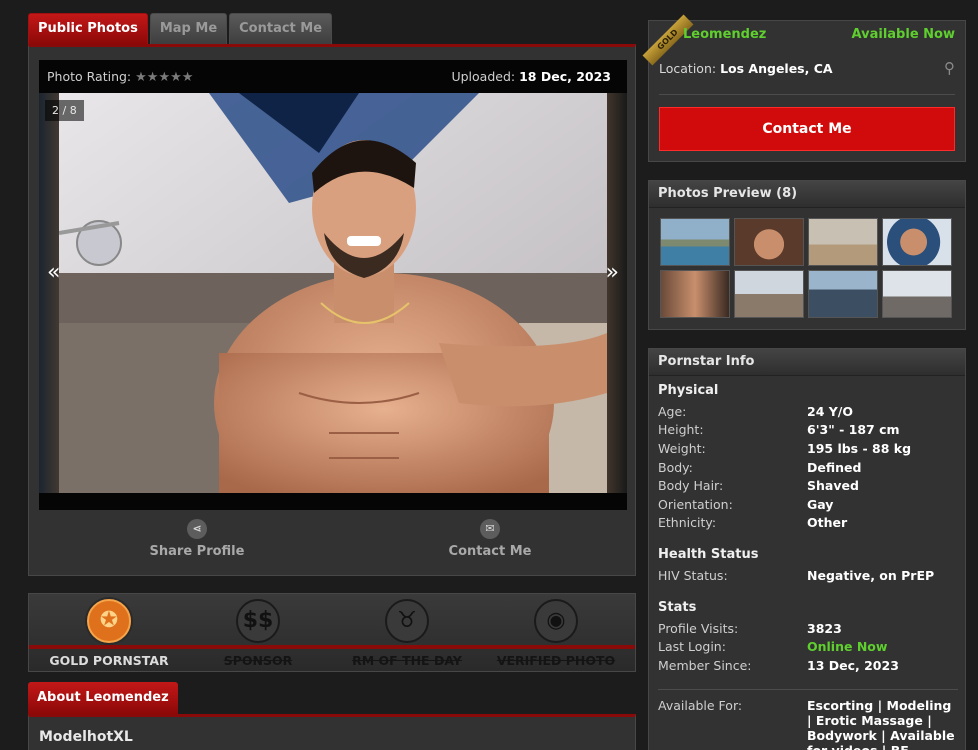  I want to click on prev-photo-icon: «, so click(53, 272).